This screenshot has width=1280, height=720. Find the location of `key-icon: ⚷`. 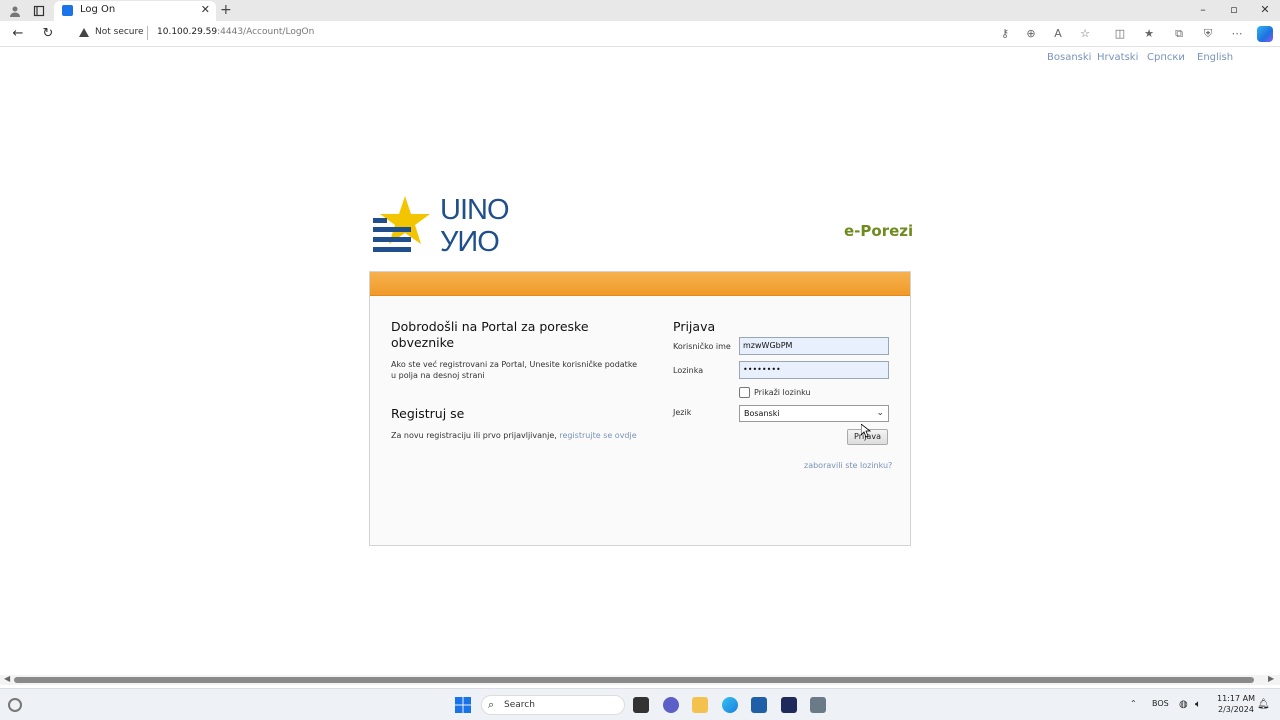

key-icon: ⚷ is located at coordinates (1005, 33).